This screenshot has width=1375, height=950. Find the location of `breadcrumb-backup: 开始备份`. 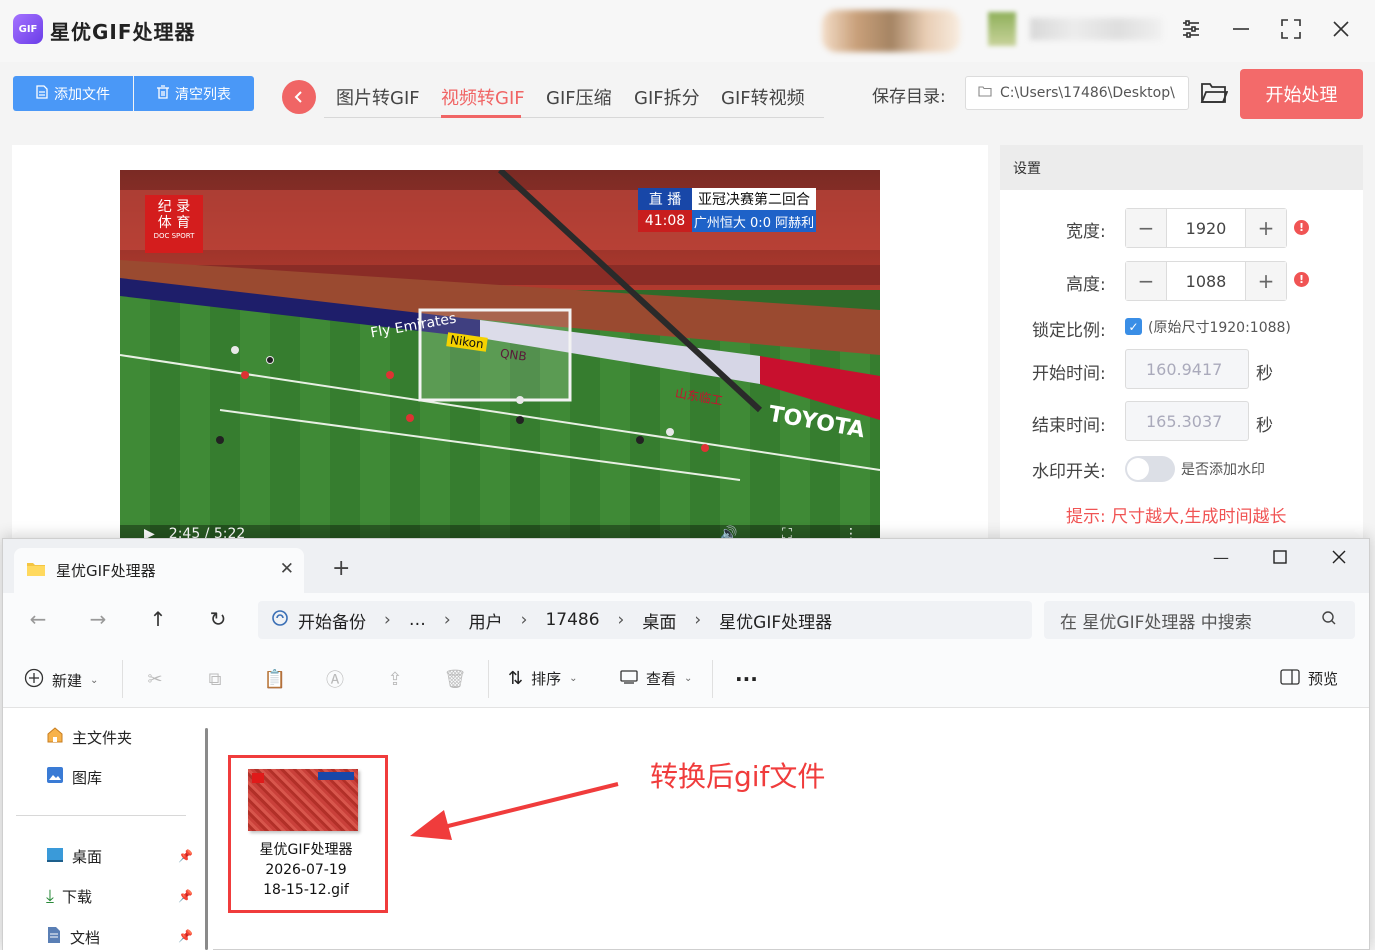

breadcrumb-backup: 开始备份 is located at coordinates (332, 620).